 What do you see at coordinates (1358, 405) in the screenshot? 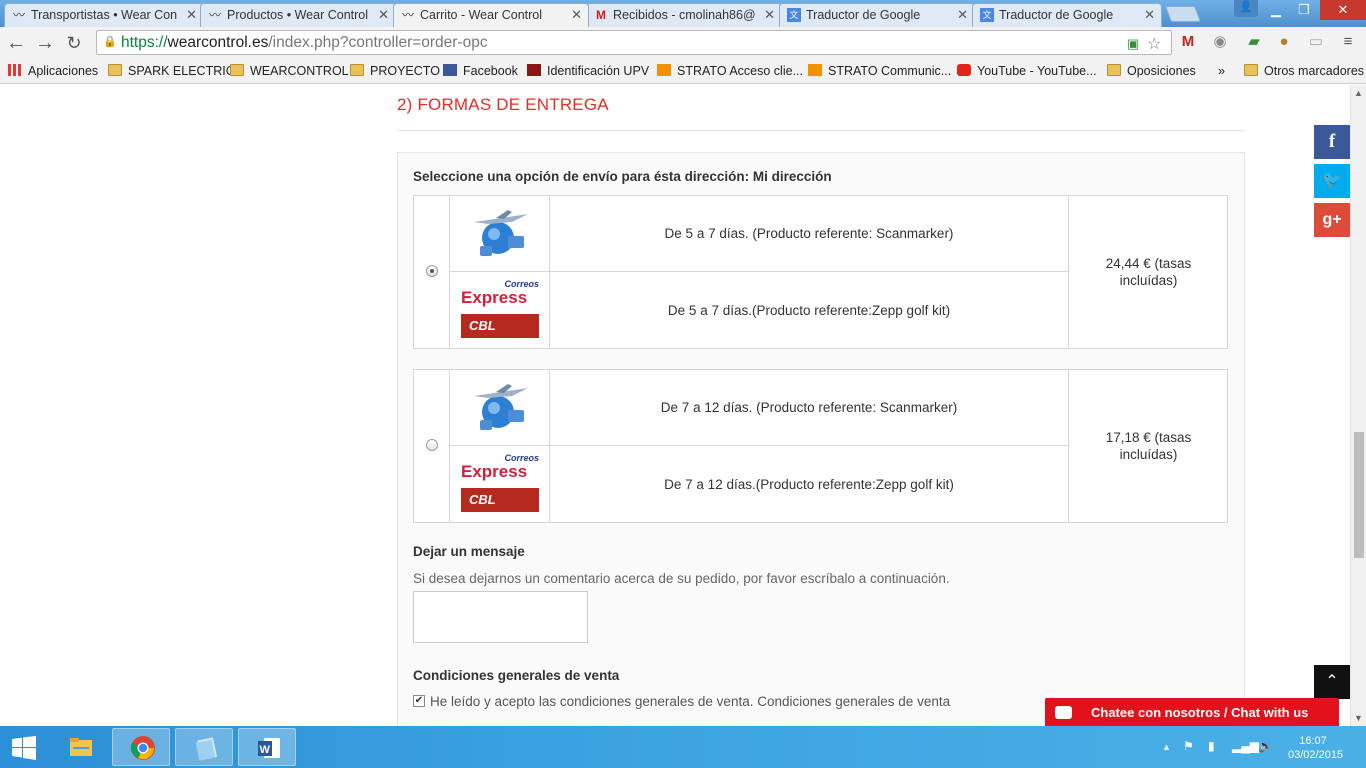
I see `page-scrollbar: ▲ ▼` at bounding box center [1358, 405].